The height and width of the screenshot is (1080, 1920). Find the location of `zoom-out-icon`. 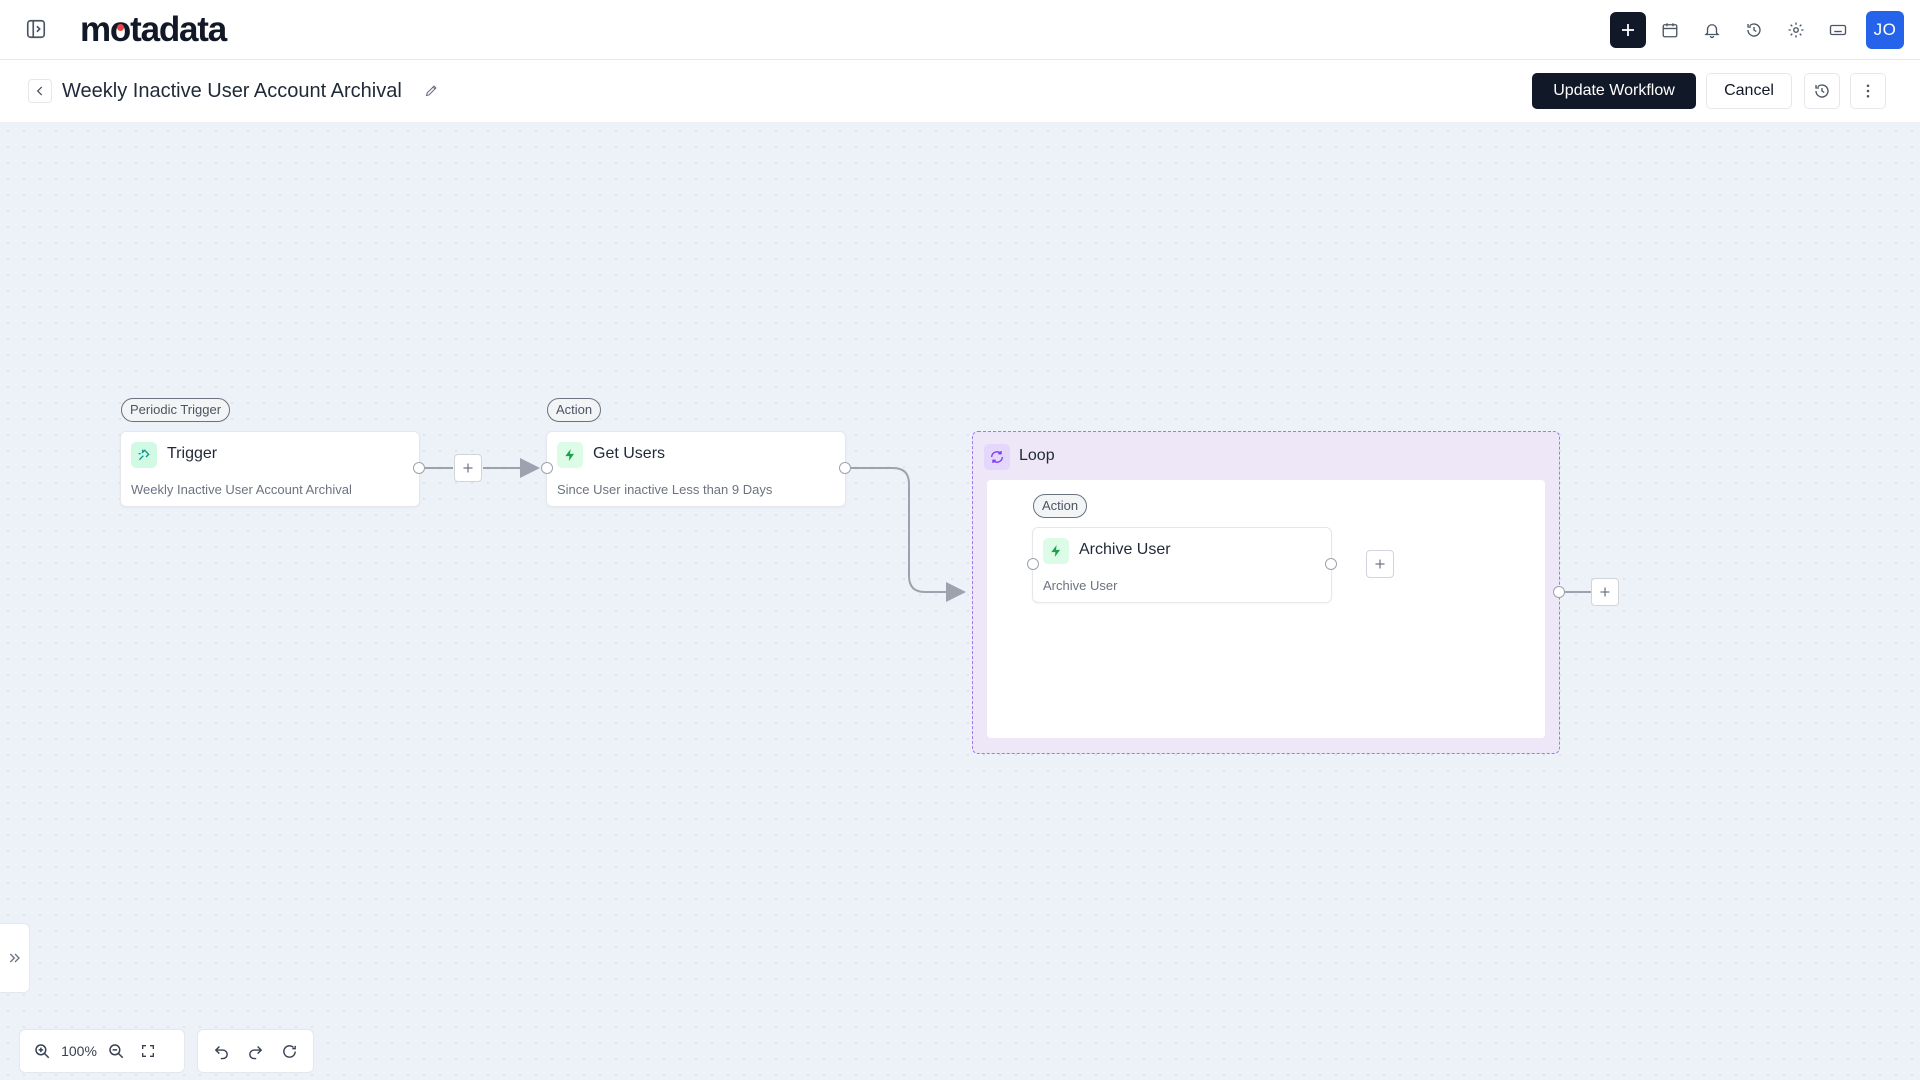

zoom-out-icon is located at coordinates (116, 1051).